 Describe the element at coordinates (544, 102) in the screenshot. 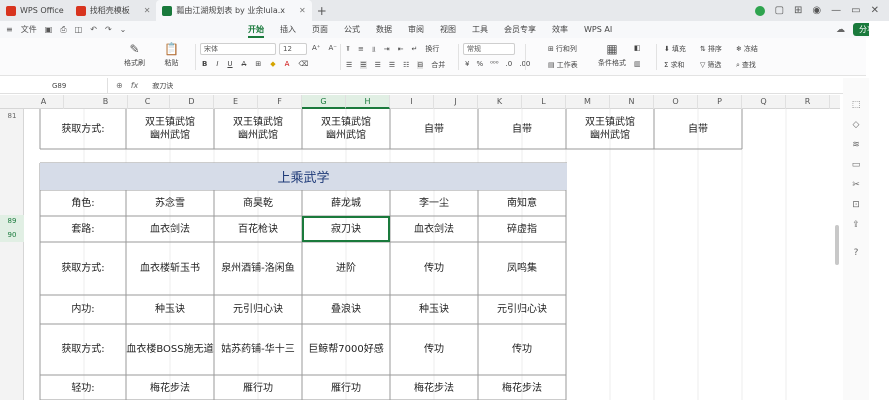

I see `column-header-l: L` at that location.